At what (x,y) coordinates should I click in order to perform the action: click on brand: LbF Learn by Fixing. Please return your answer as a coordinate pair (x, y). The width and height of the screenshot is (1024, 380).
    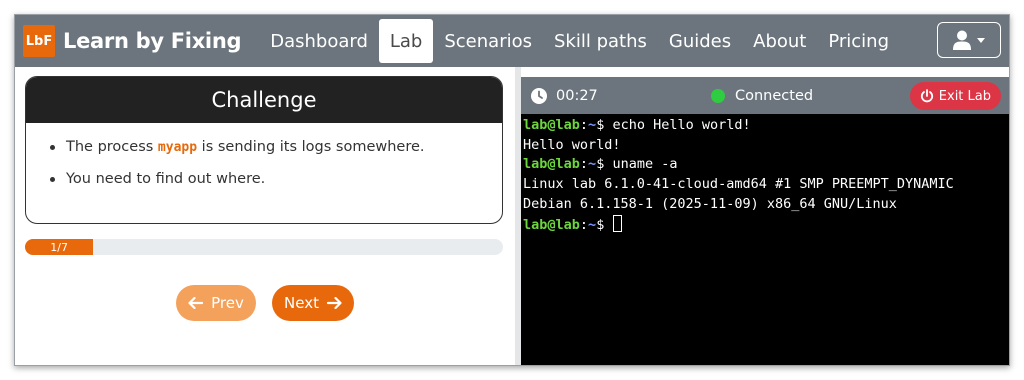
    Looking at the image, I should click on (132, 41).